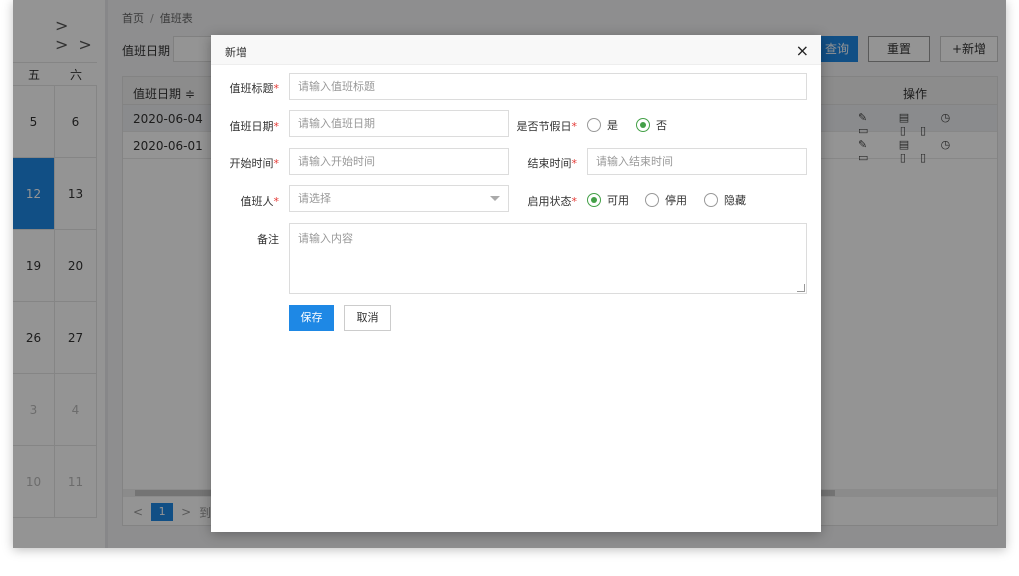 The width and height of the screenshot is (1019, 576). I want to click on radio-label: 停用, so click(676, 200).